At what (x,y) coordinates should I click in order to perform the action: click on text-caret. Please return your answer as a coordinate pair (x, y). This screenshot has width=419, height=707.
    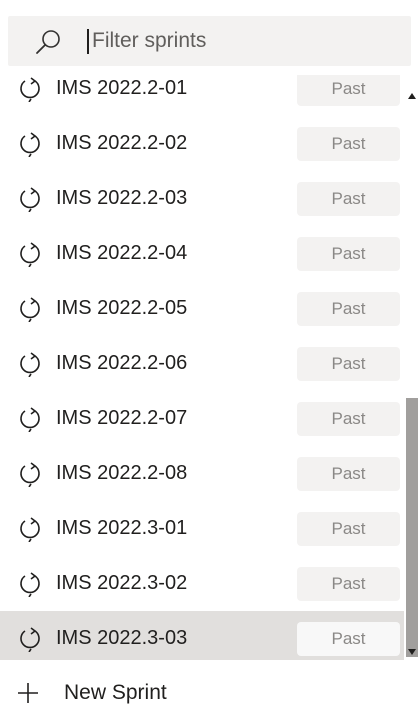
    Looking at the image, I should click on (88, 41).